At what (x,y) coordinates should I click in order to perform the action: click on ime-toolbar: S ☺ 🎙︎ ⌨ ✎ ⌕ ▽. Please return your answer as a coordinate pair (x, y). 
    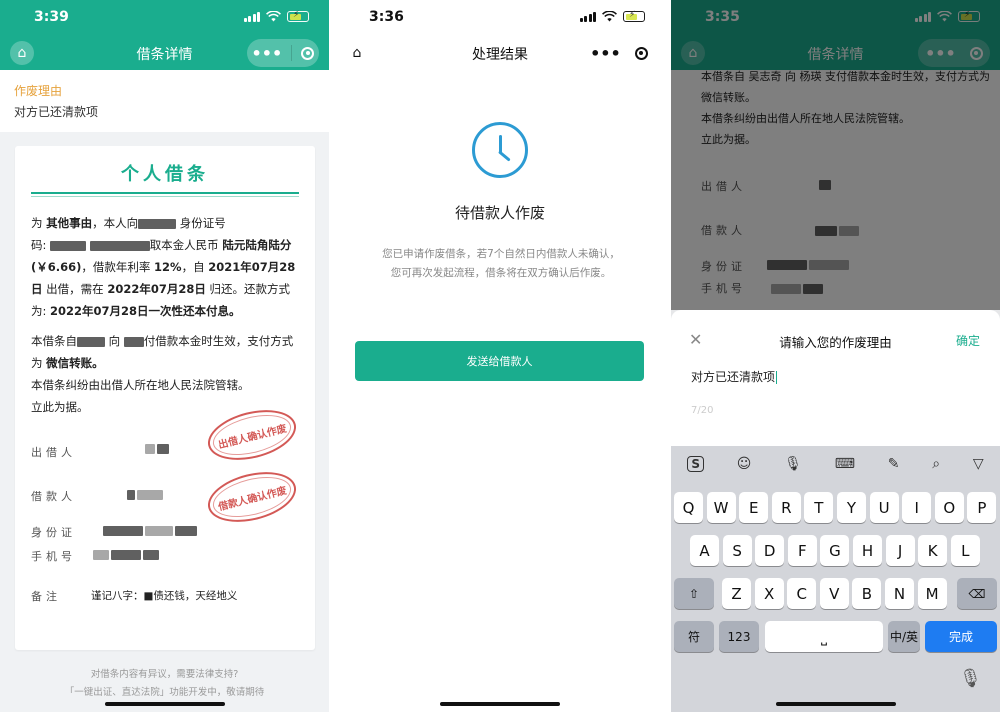
    Looking at the image, I should click on (835, 464).